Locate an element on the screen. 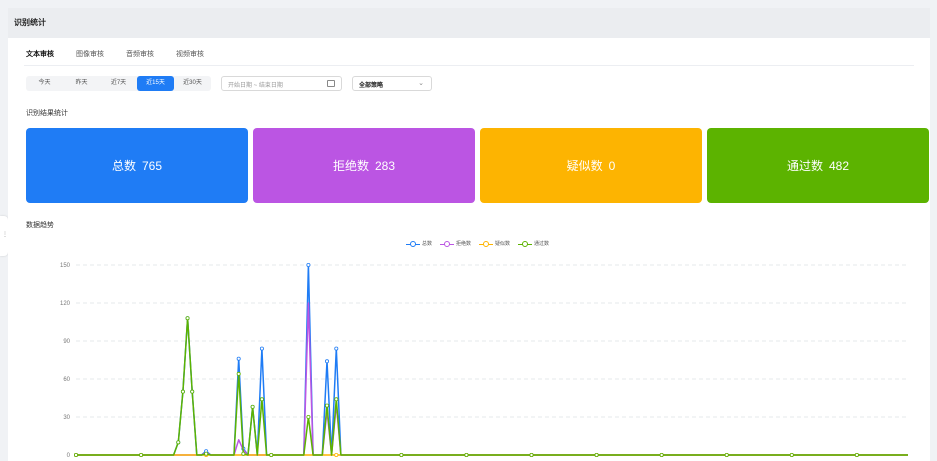 This screenshot has width=937, height=461. filter-bar: 今天 昨天 近7天 近15天 近30天 开始日期 ~ 结束日期 全部策略 ⌄ is located at coordinates (229, 83).